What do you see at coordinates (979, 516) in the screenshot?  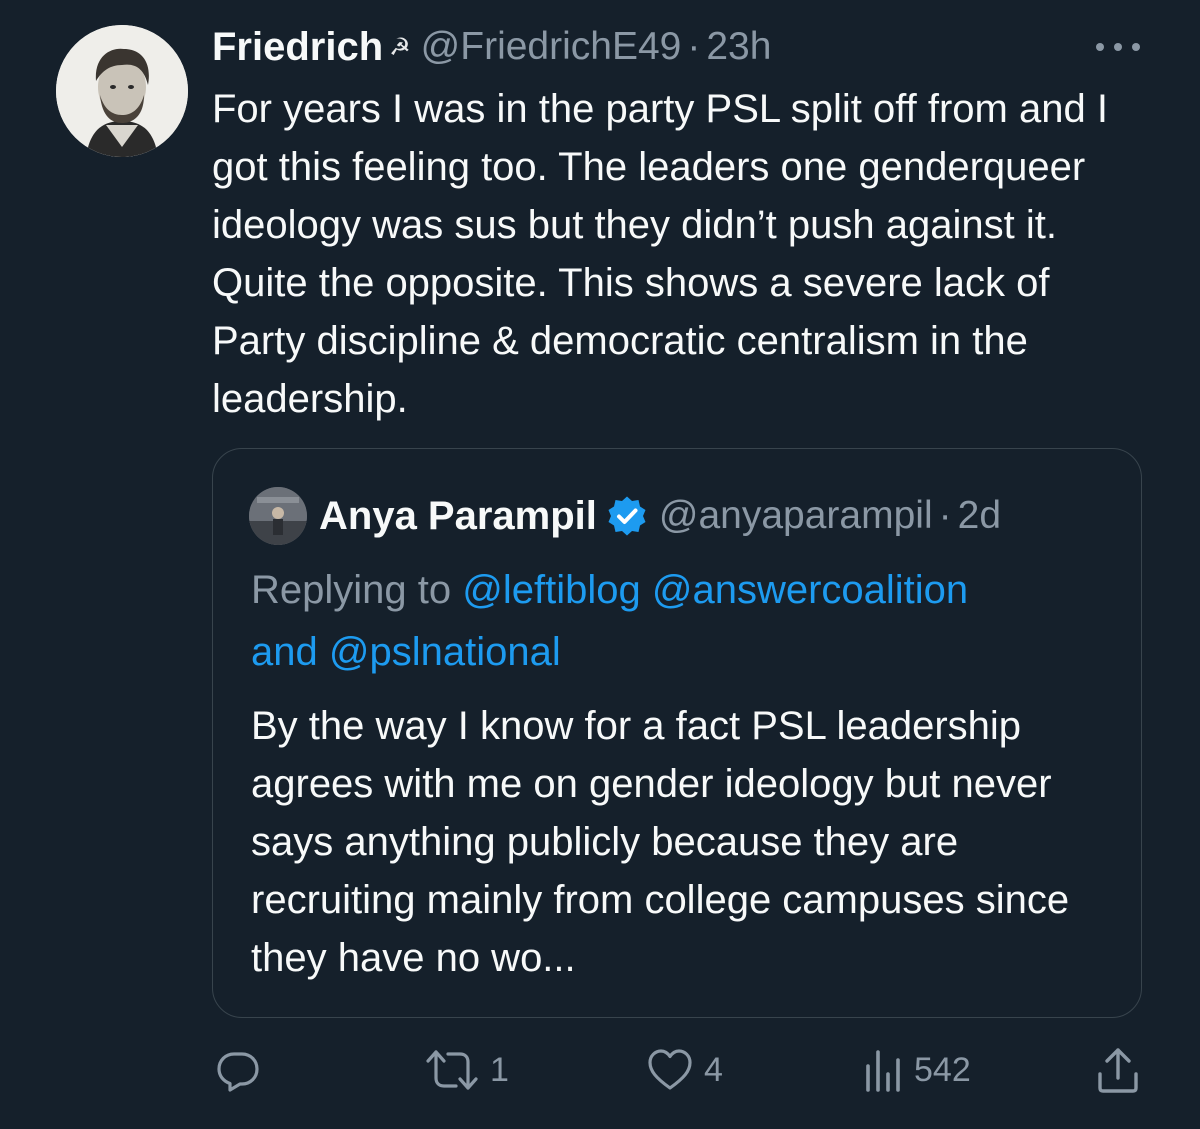 I see `quoted-tweet-timestamp: 2d` at bounding box center [979, 516].